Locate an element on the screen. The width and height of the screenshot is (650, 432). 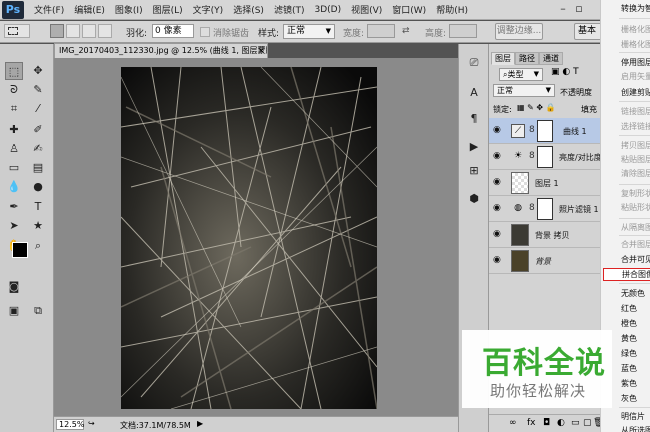
history-brush-tool-icon: ✍ is located at coordinates (38, 149).